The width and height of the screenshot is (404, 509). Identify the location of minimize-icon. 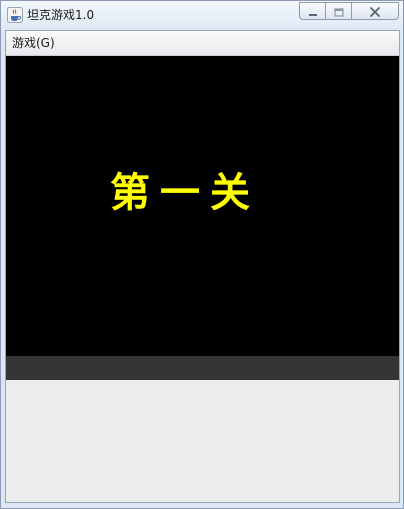
(313, 11).